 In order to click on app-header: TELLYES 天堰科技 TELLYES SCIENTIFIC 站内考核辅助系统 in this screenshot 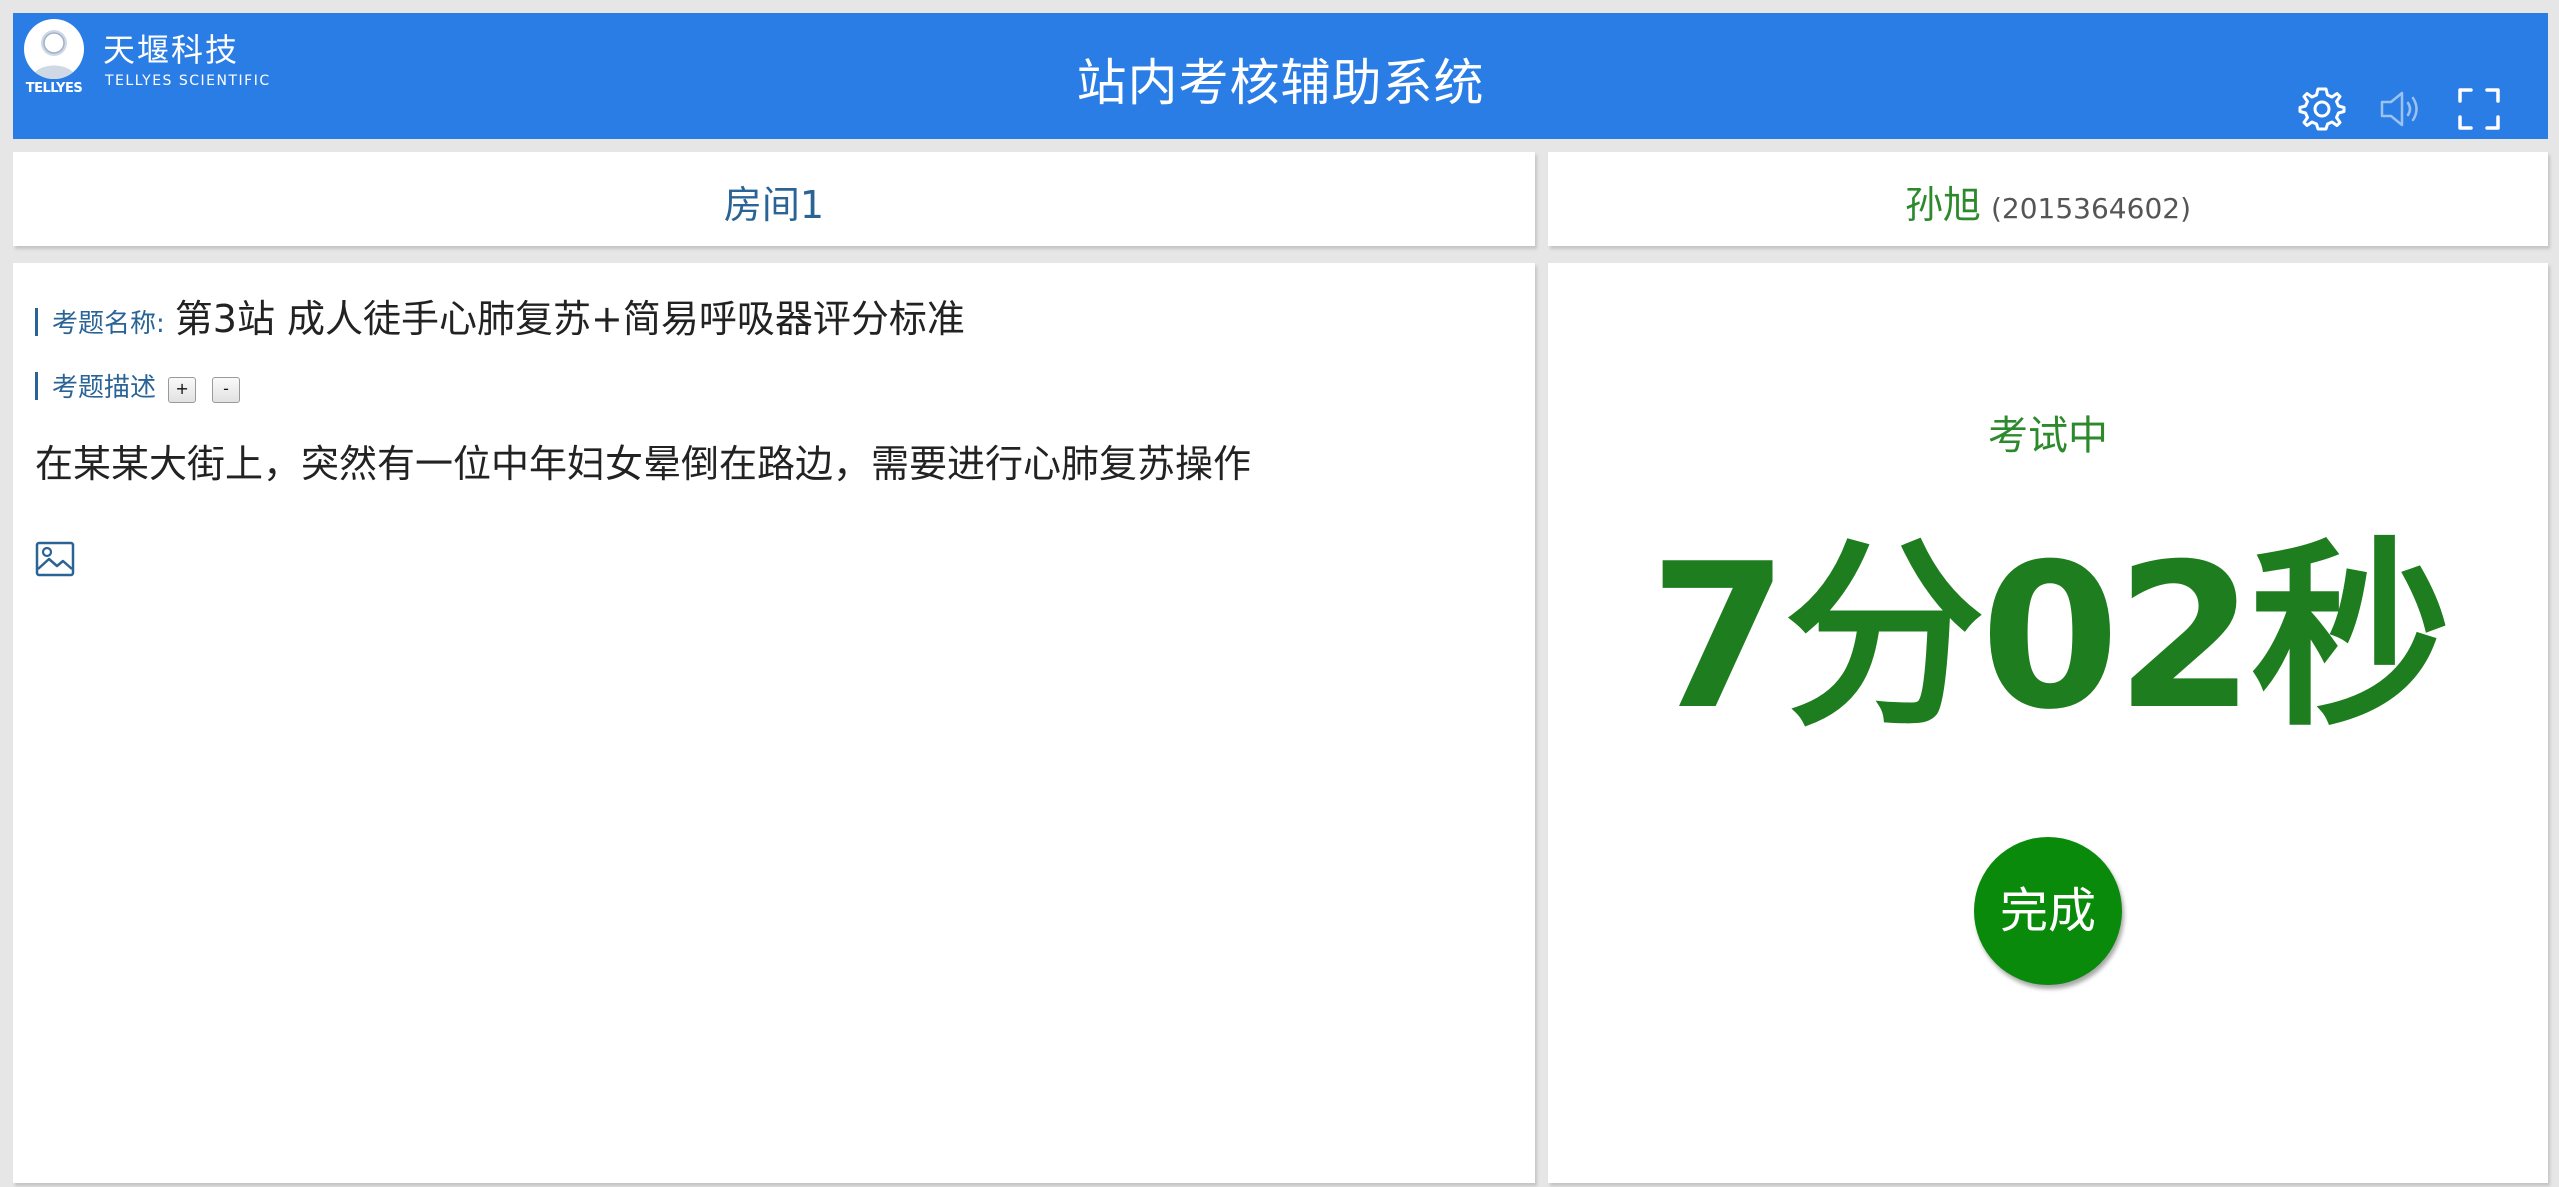, I will do `click(1280, 76)`.